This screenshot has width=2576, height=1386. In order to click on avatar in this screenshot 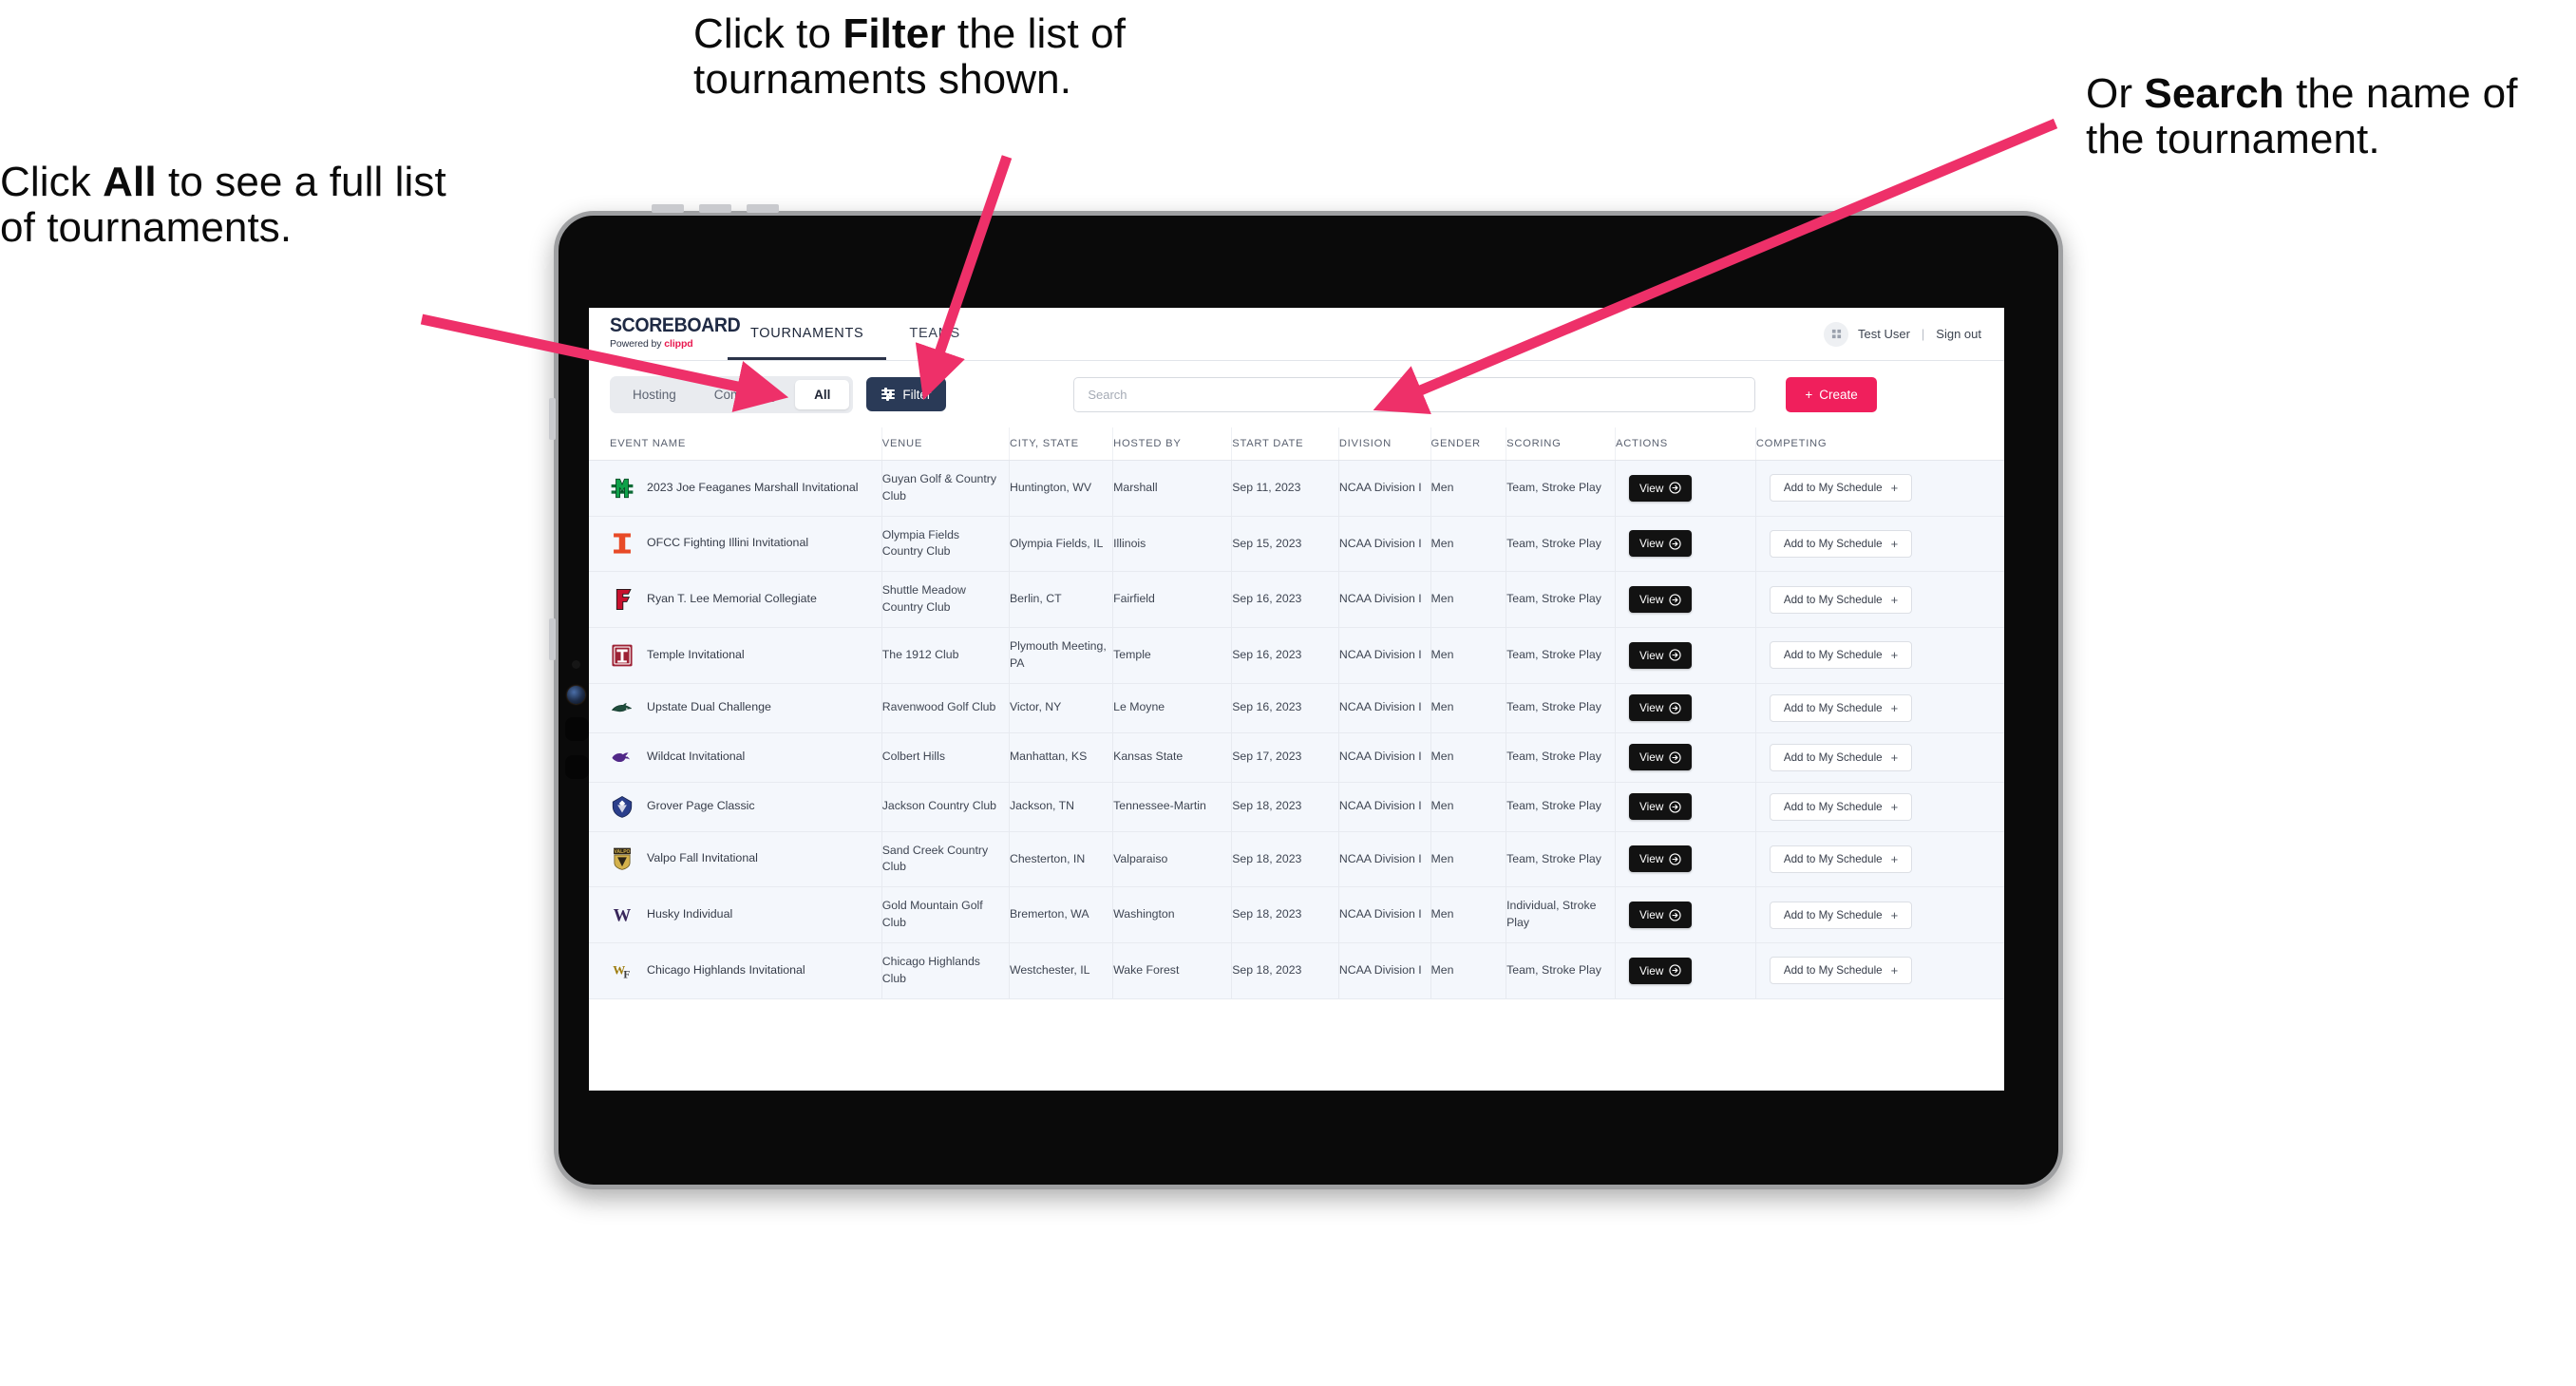, I will do `click(1836, 334)`.